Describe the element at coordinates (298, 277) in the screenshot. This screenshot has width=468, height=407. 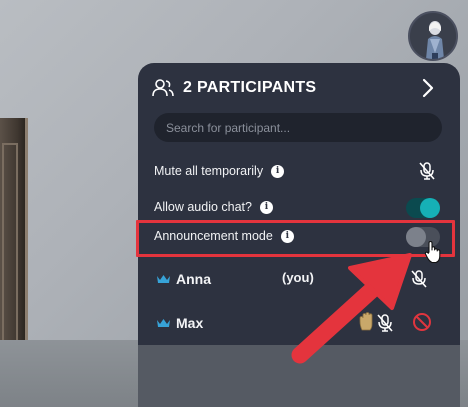
I see `you-tag: (you)` at that location.